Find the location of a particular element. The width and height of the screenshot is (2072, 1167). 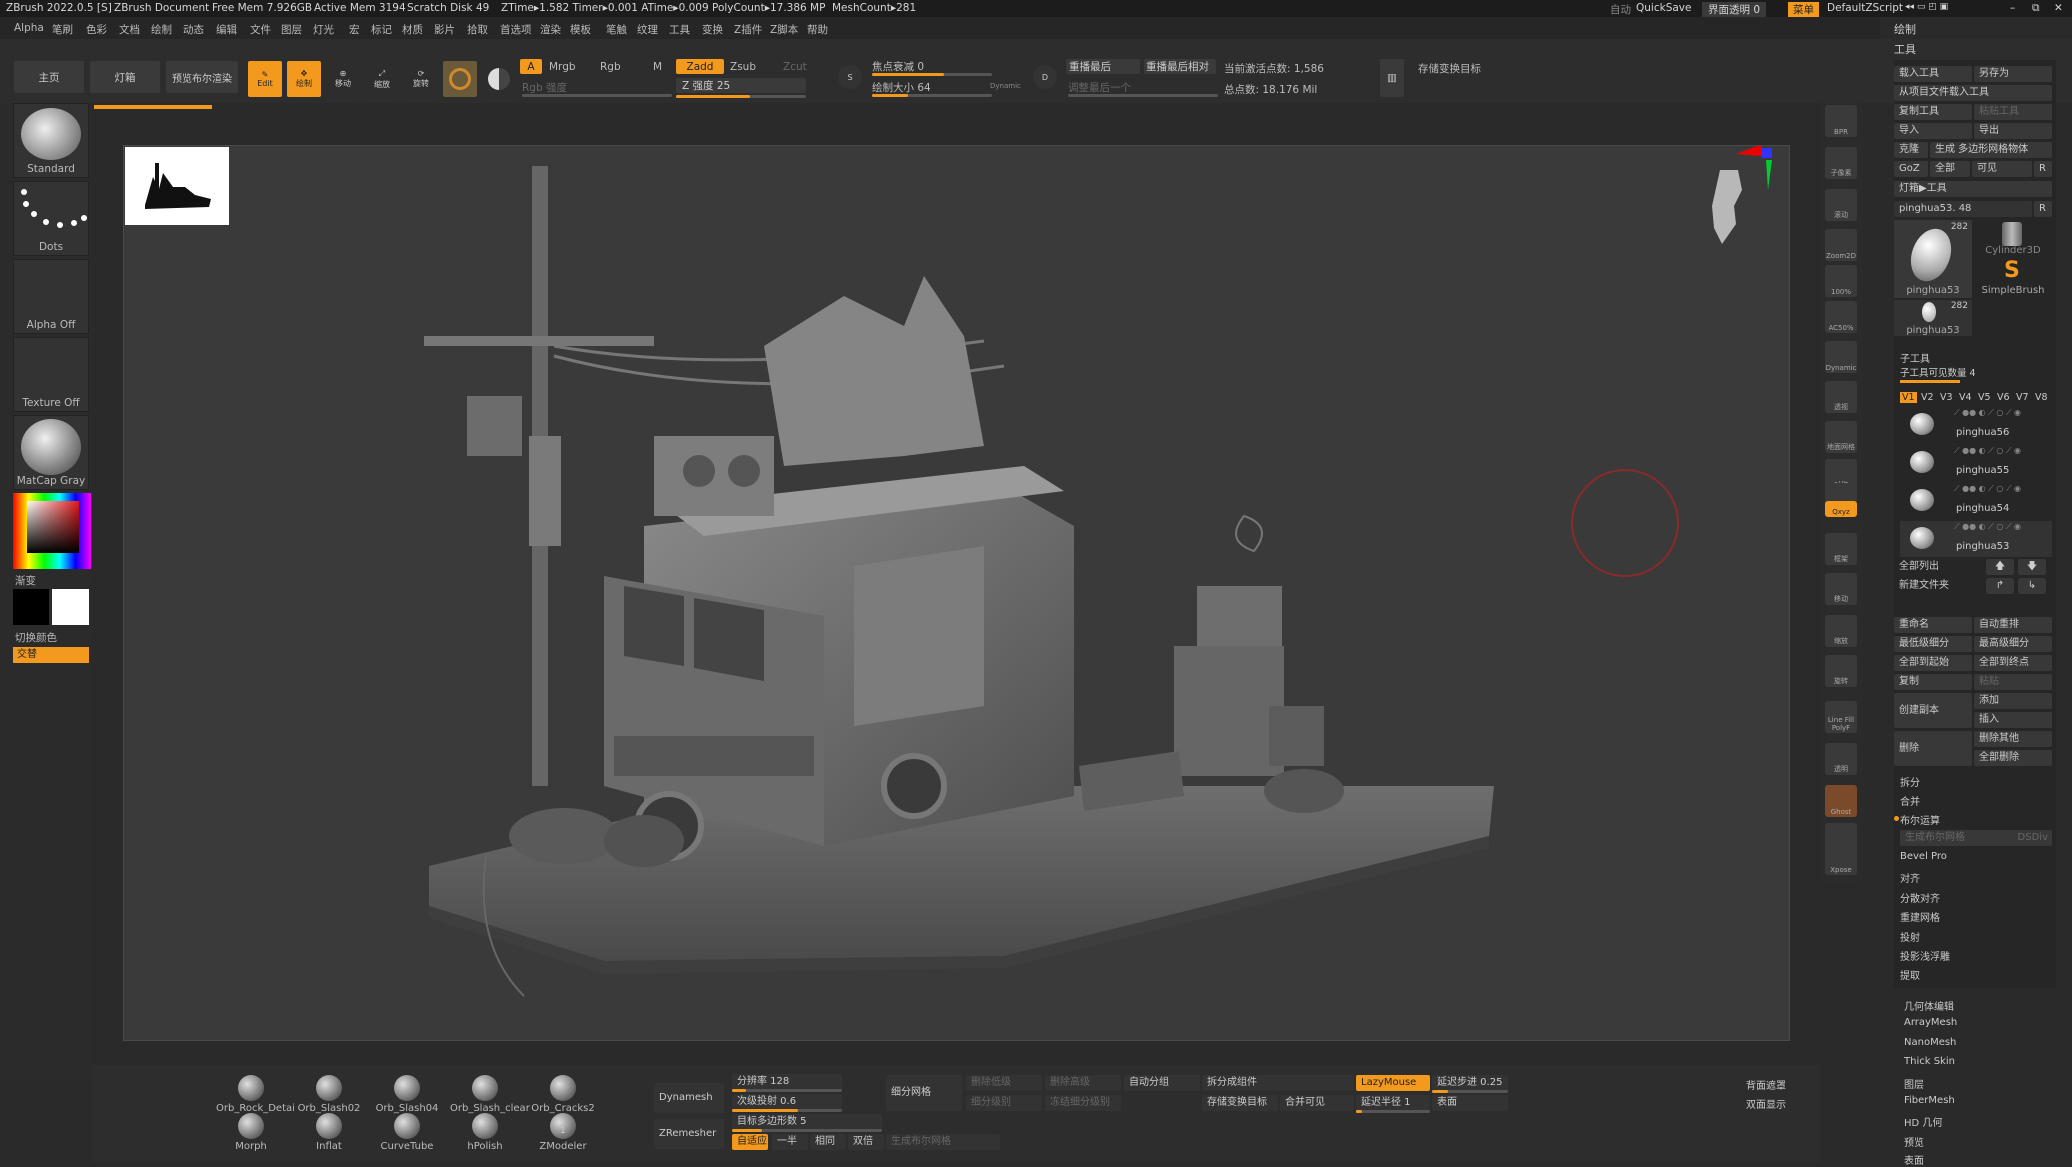

shelf---button: 透视 is located at coordinates (1841, 397).